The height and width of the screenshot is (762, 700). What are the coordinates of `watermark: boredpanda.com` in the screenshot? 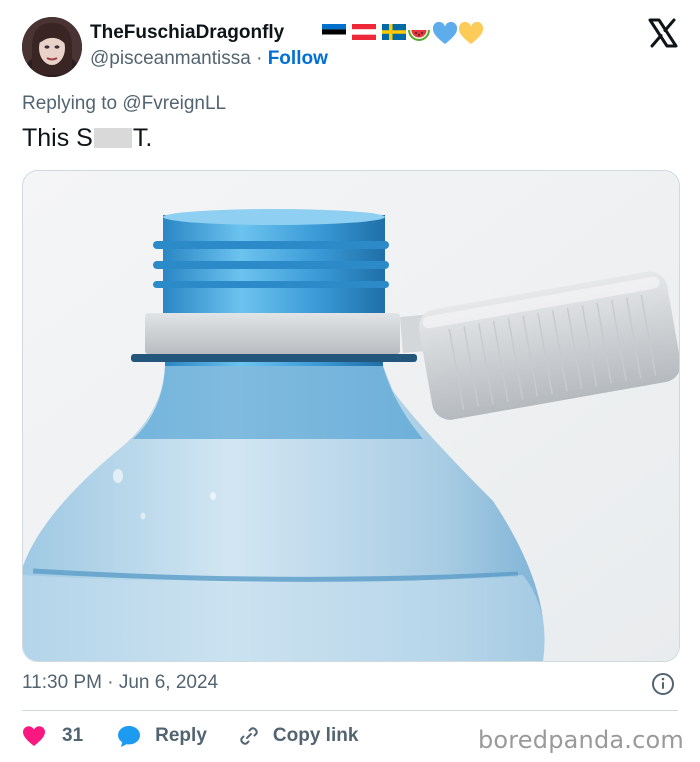 It's located at (580, 740).